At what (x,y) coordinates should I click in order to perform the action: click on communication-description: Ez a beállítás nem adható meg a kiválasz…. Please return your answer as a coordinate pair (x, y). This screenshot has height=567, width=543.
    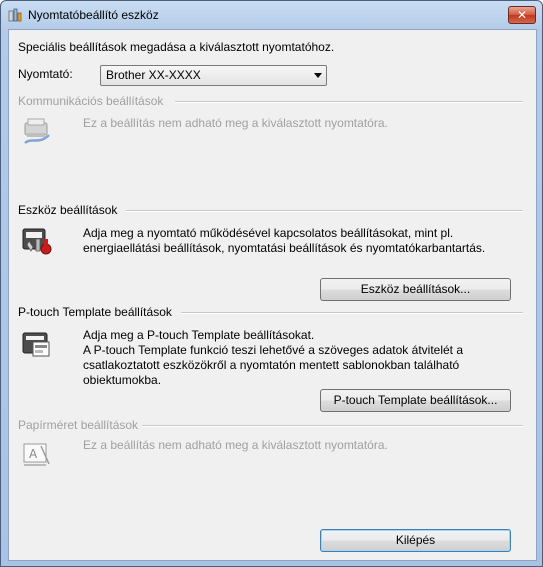
    Looking at the image, I should click on (235, 123).